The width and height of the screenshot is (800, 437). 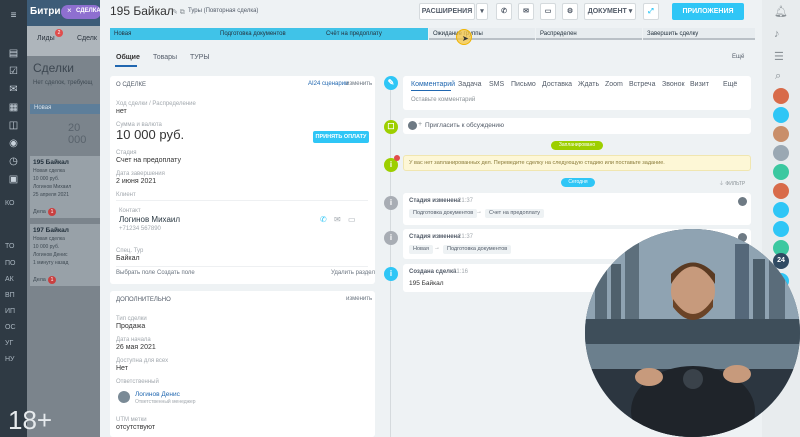 I want to click on about-edit-link: изменить, so click(x=359, y=84).